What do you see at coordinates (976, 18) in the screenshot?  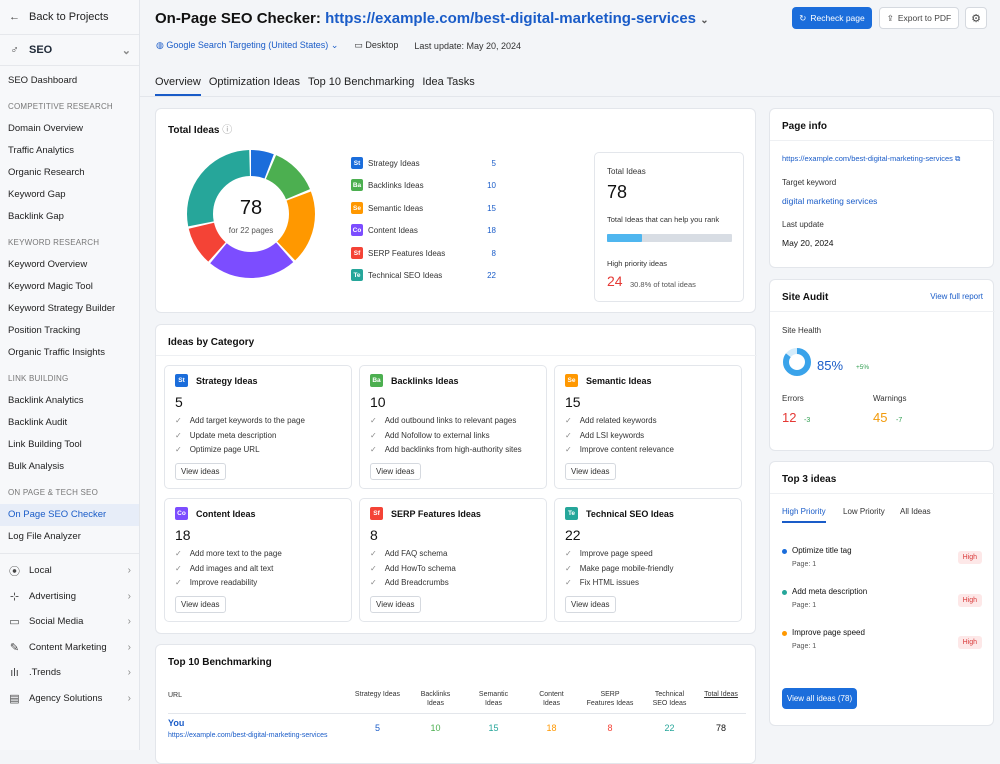 I see `settings-button: ⚙` at bounding box center [976, 18].